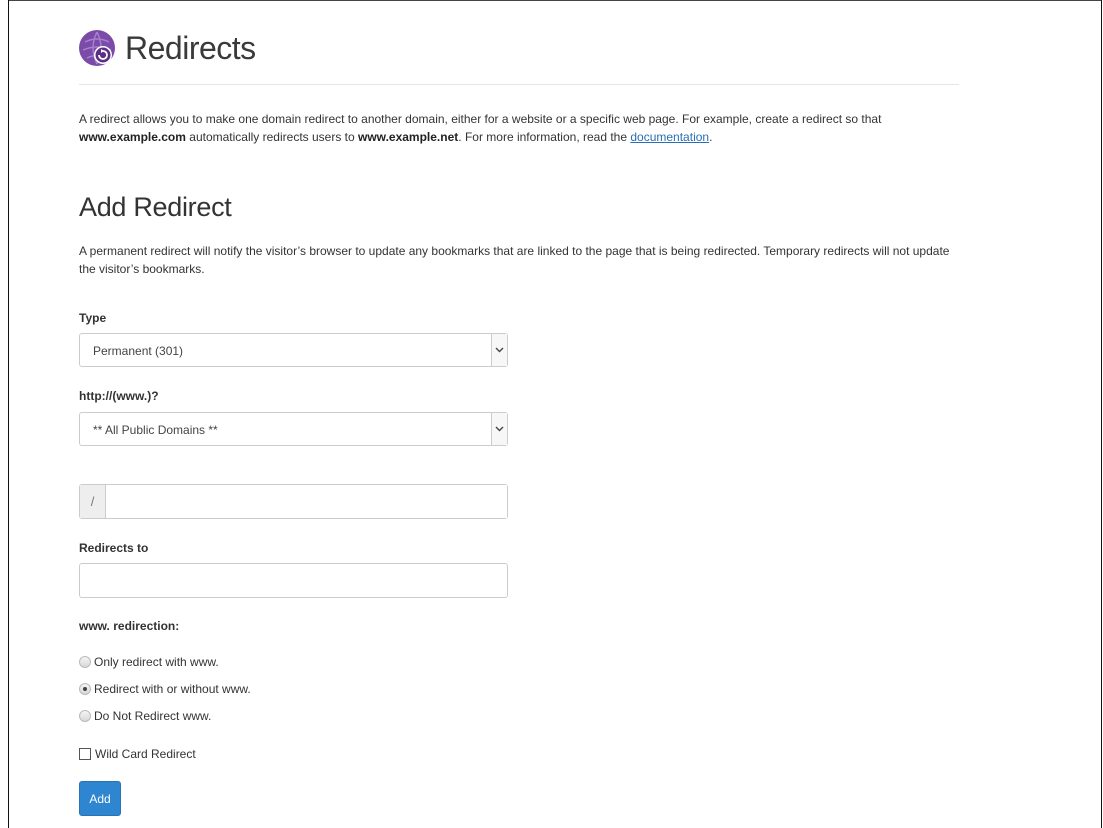 The height and width of the screenshot is (828, 1103). What do you see at coordinates (293, 429) in the screenshot?
I see `domain-select: ** All Public Domains **` at bounding box center [293, 429].